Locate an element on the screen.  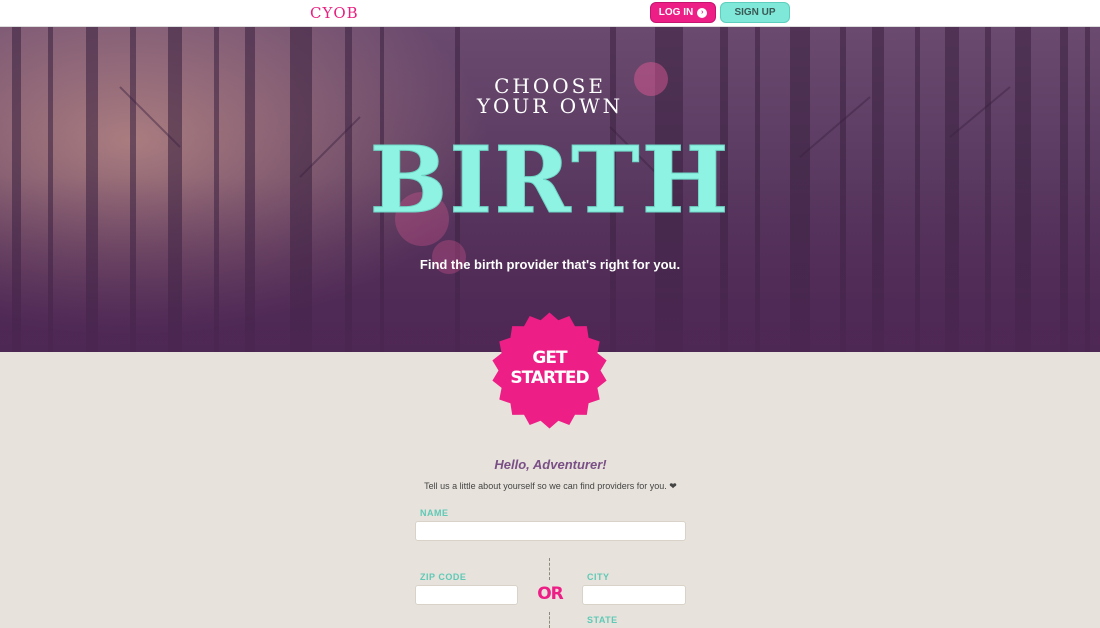
get-started-label: GET STARTED is located at coordinates (549, 368).